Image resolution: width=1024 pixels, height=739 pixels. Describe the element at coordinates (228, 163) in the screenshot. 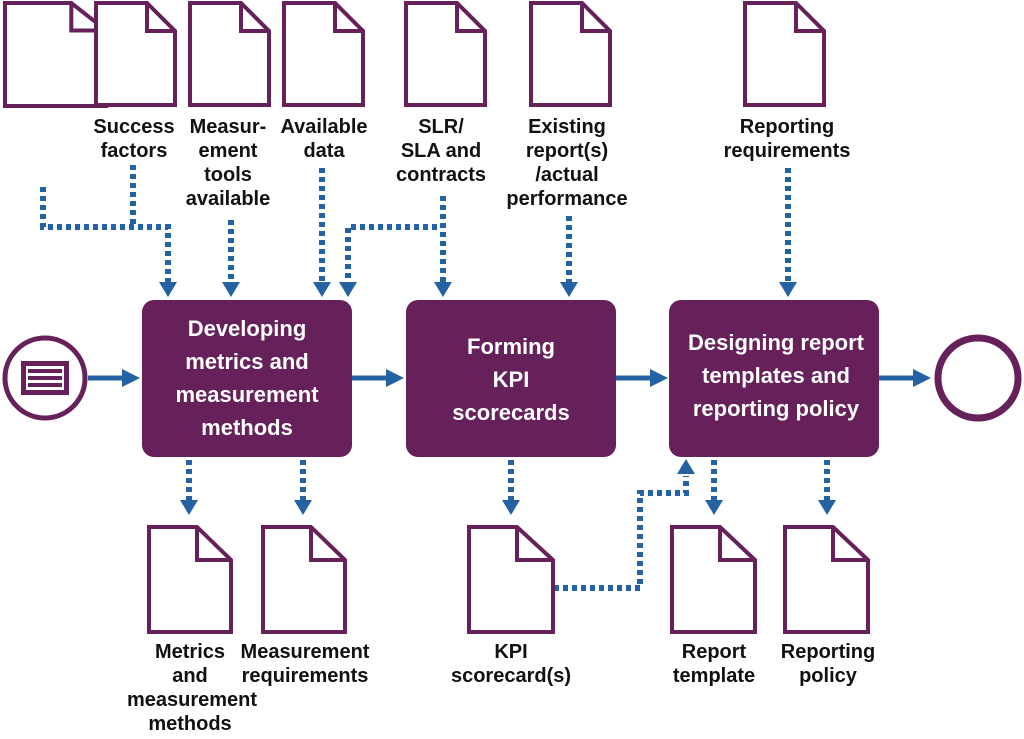

I see `input-label-measurement-tools: Measur-ement tools available` at that location.